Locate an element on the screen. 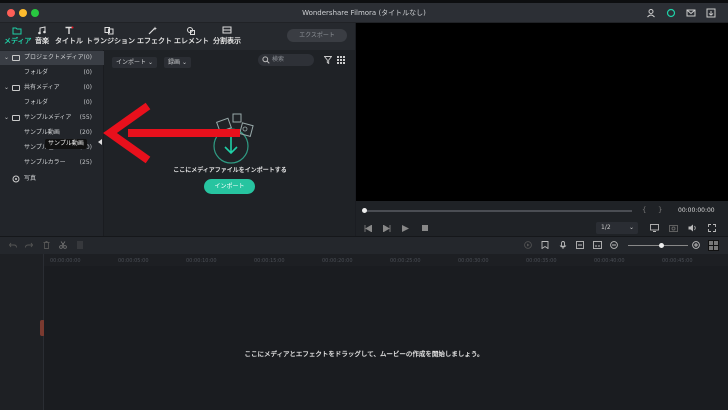 This screenshot has height=410, width=728. search-placeholder: 検索 is located at coordinates (278, 59).